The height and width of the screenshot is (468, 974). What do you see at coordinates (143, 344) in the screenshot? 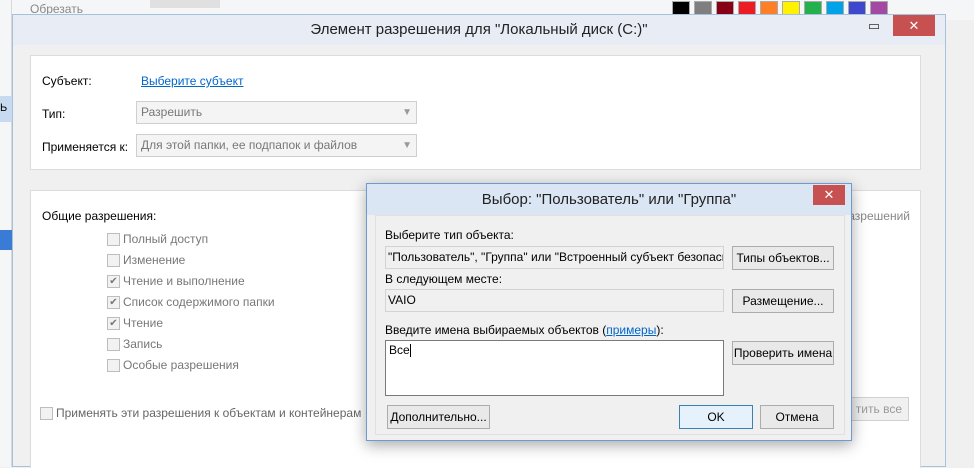
I see `permission-label: Запись` at bounding box center [143, 344].